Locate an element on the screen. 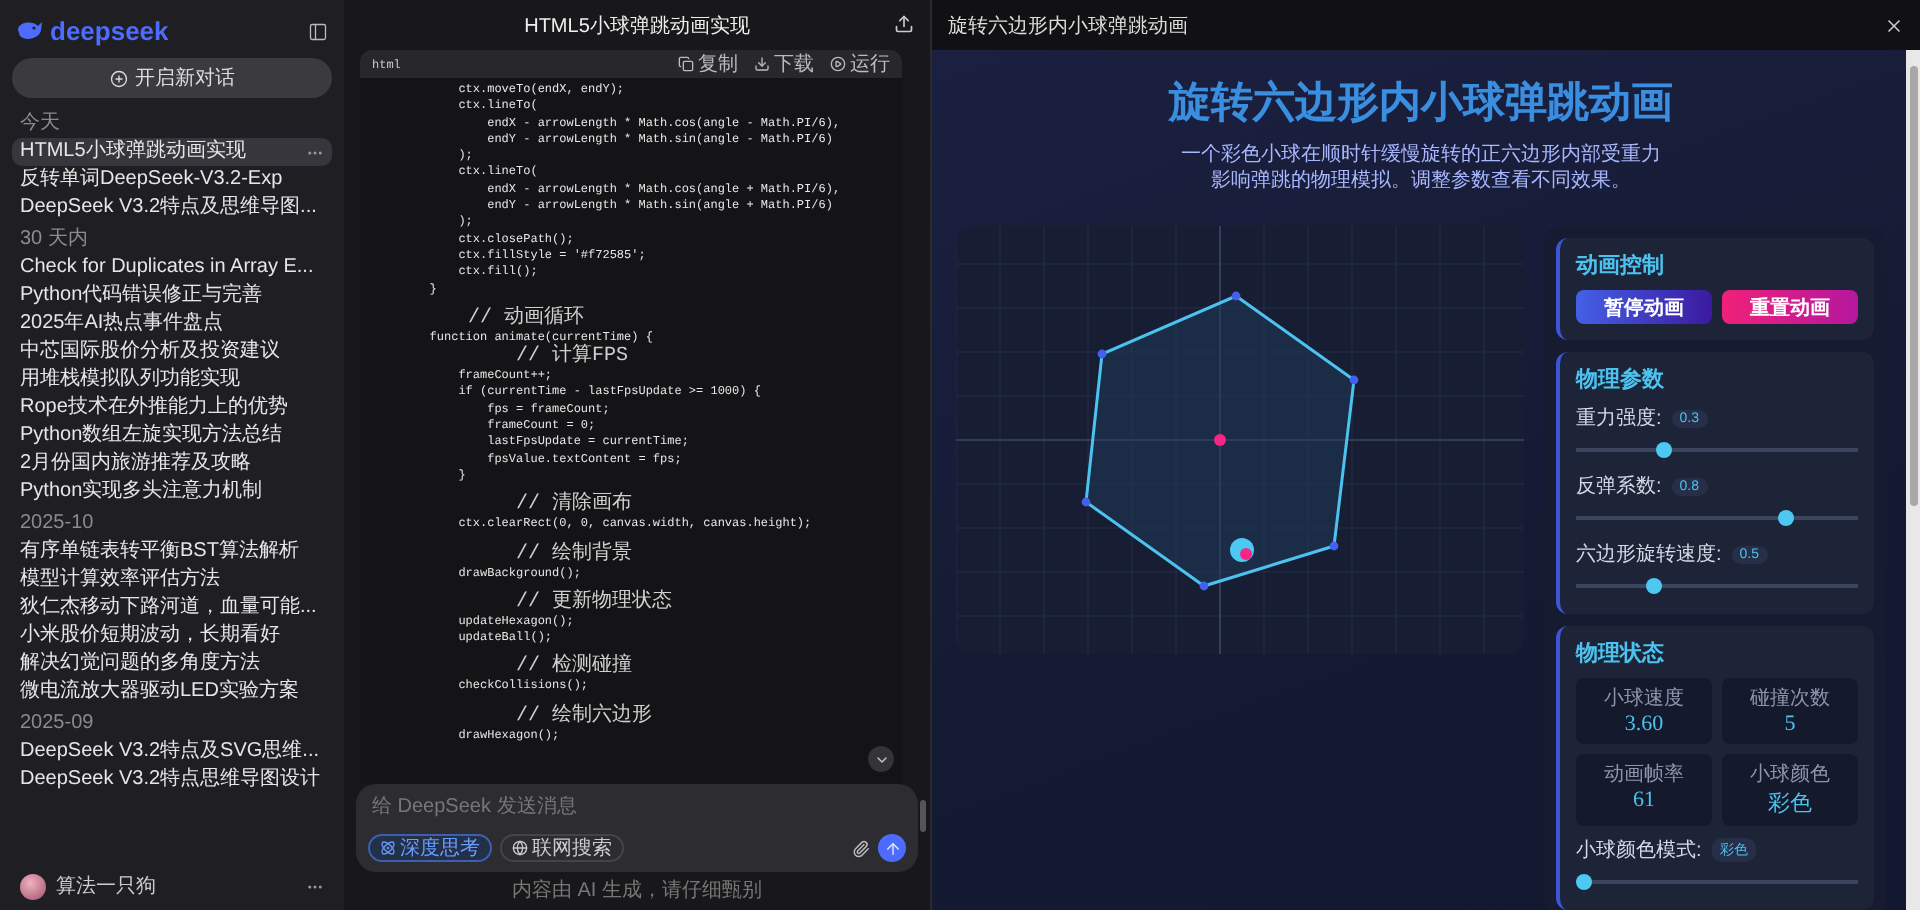 The image size is (1920, 910). chat-title: HTML5小球弹跳动画实现 is located at coordinates (637, 26).